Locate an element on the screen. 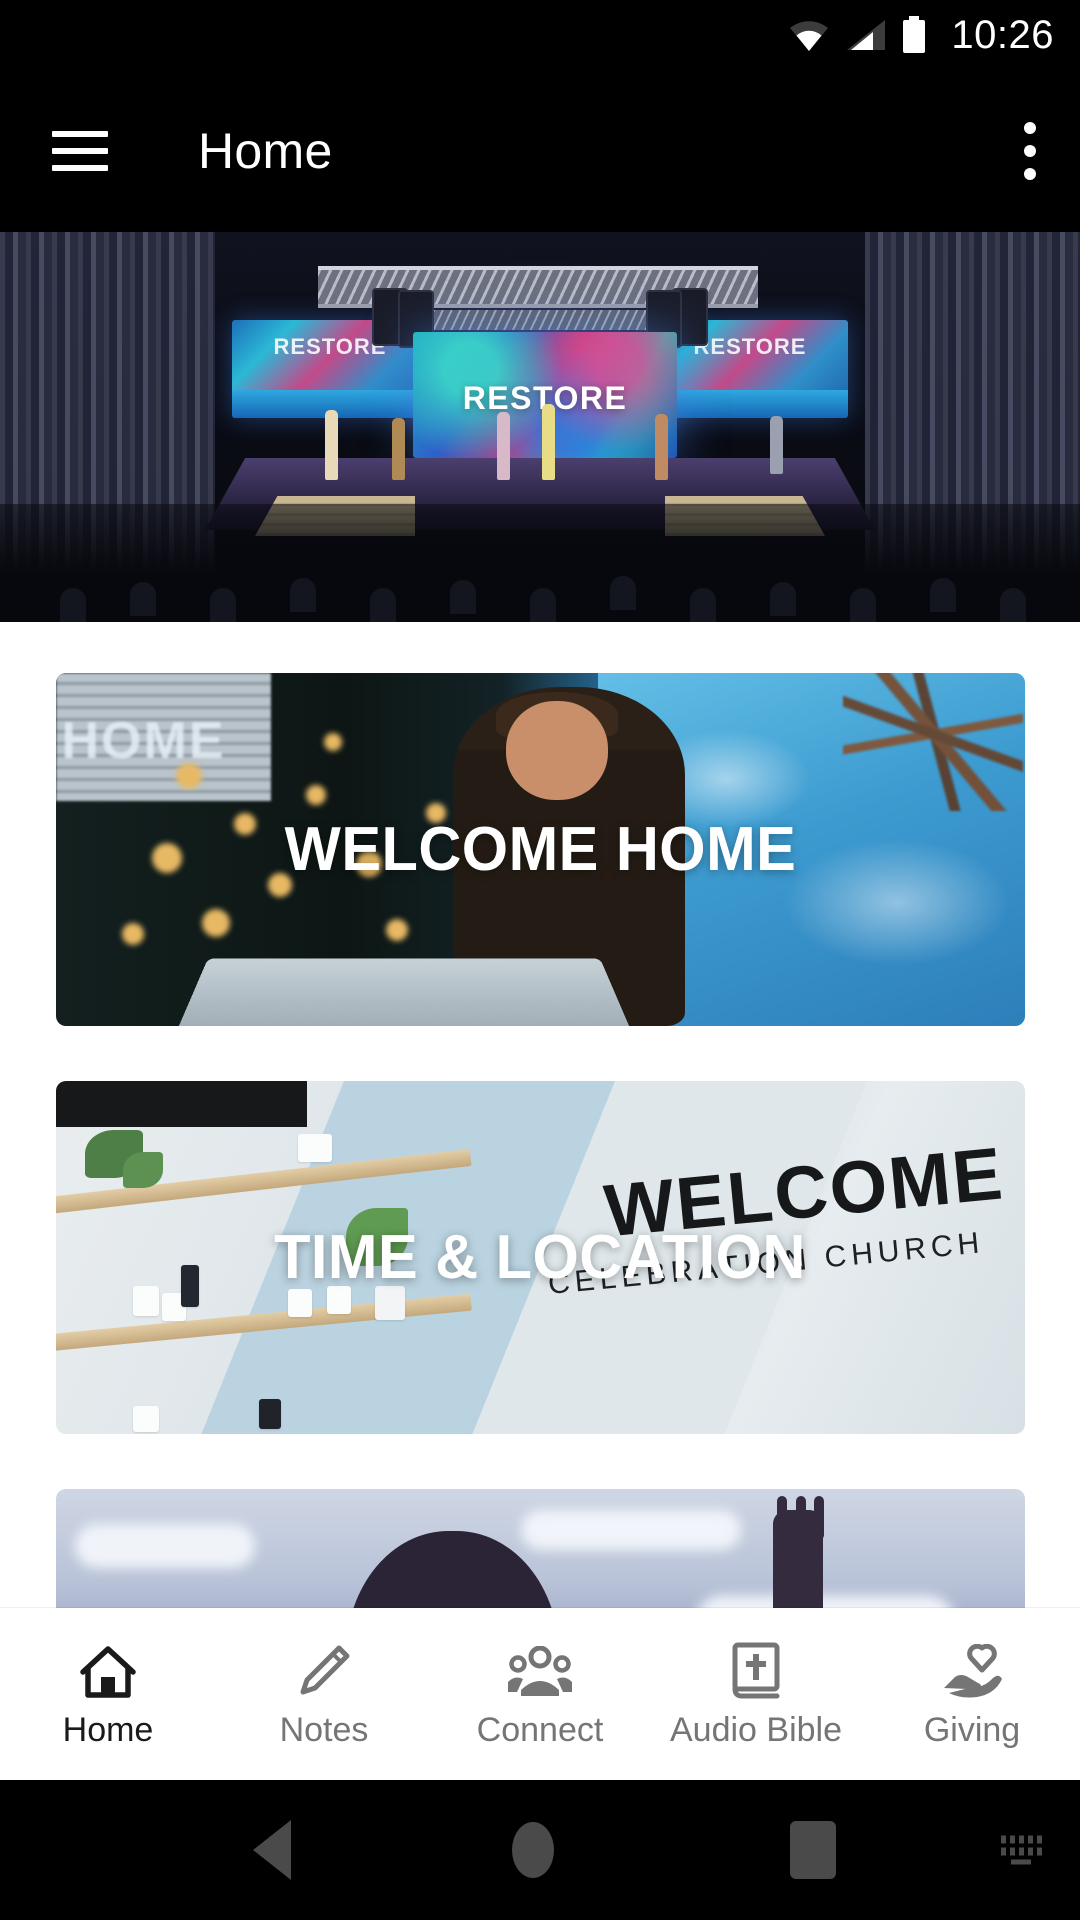 This screenshot has width=1080, height=1920. home-icon is located at coordinates (108, 1671).